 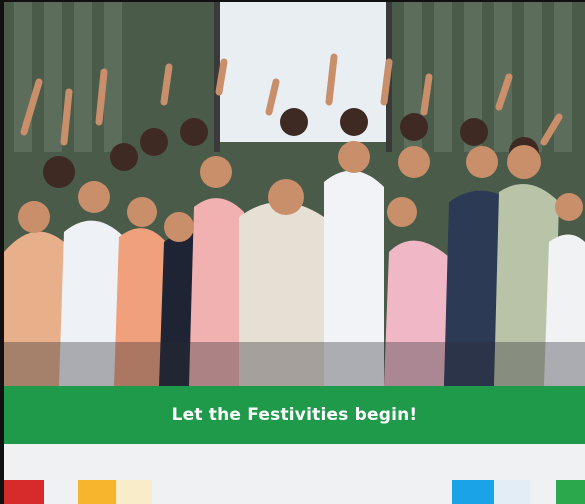 I want to click on festivities-banner: Let the Festivities begin!, so click(x=294, y=415).